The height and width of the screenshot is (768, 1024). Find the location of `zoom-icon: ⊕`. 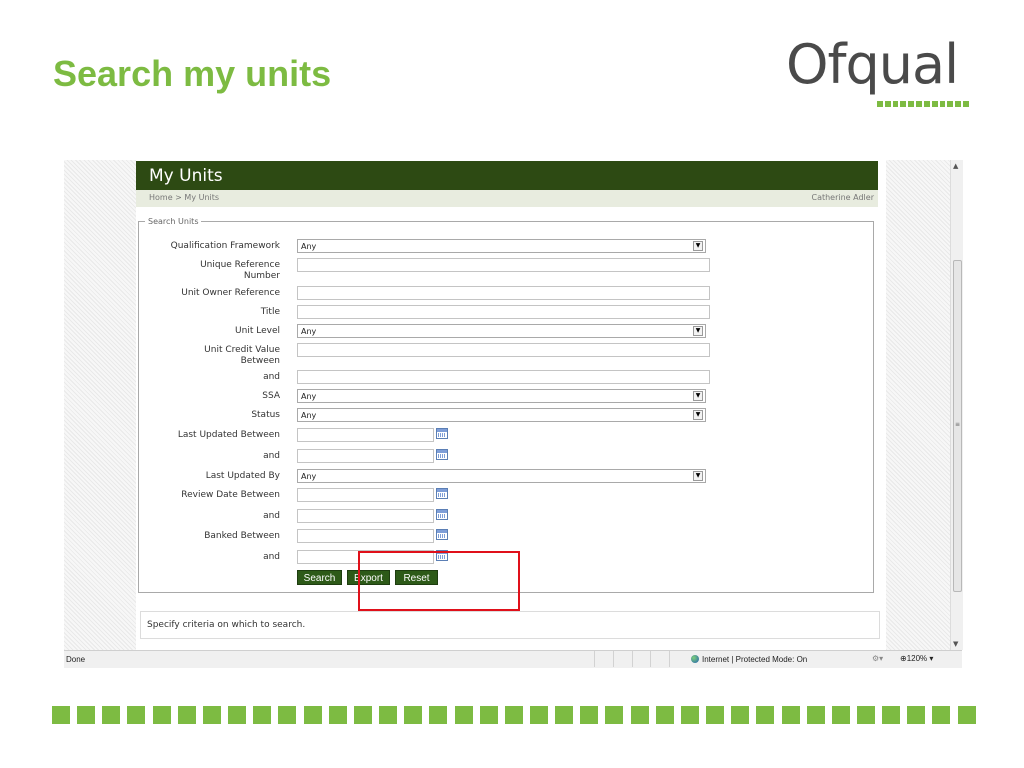

zoom-icon: ⊕ is located at coordinates (903, 658).